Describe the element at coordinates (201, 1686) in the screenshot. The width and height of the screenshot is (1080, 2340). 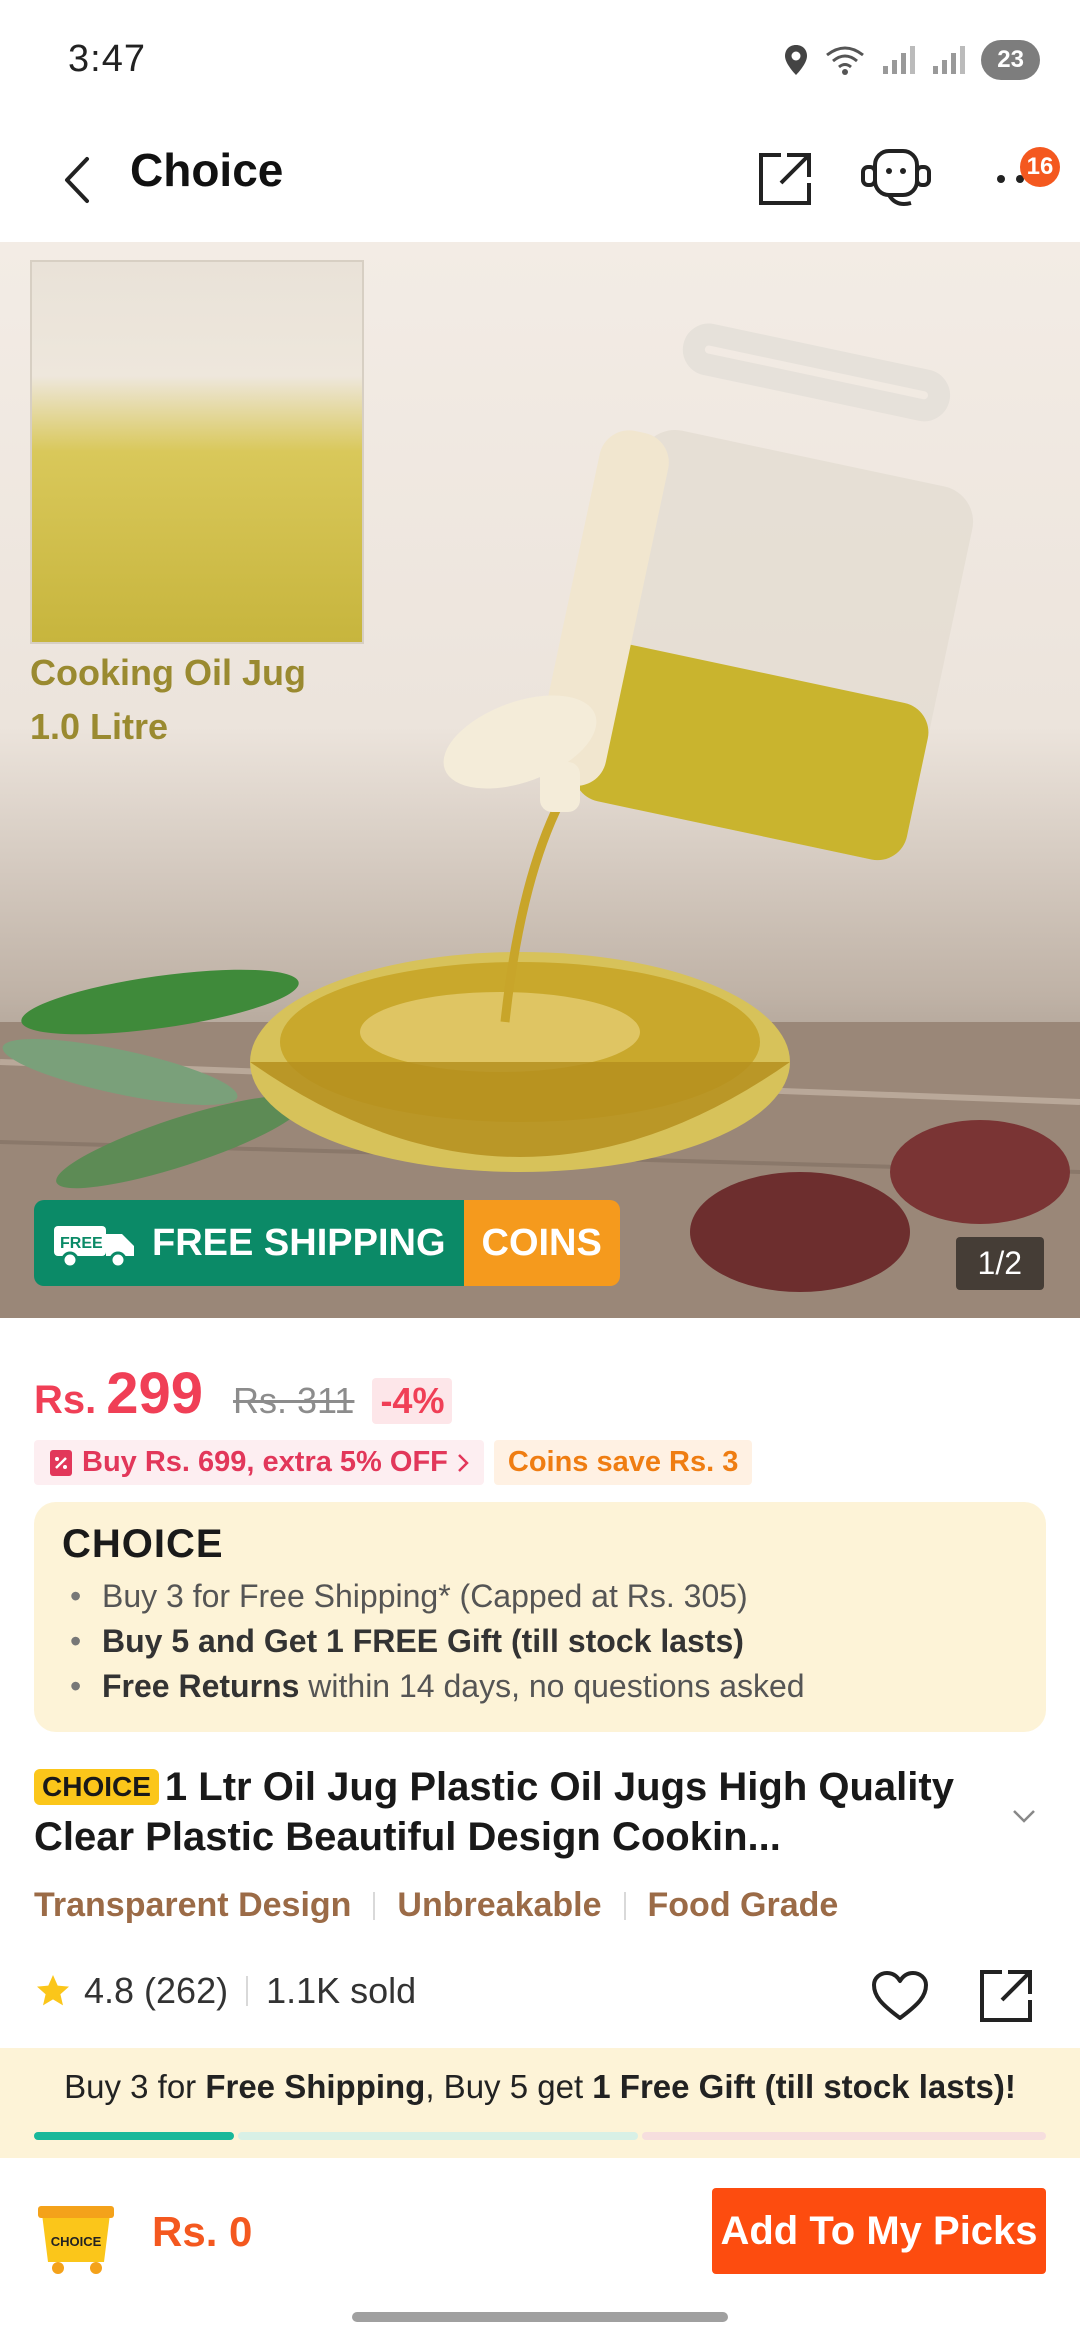
I see `free-returns-bold: Free Returns` at that location.